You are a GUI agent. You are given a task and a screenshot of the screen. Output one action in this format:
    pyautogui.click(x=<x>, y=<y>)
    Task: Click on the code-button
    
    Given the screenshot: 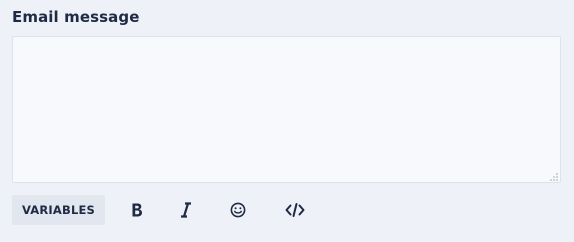 What is the action you would take?
    pyautogui.click(x=295, y=210)
    